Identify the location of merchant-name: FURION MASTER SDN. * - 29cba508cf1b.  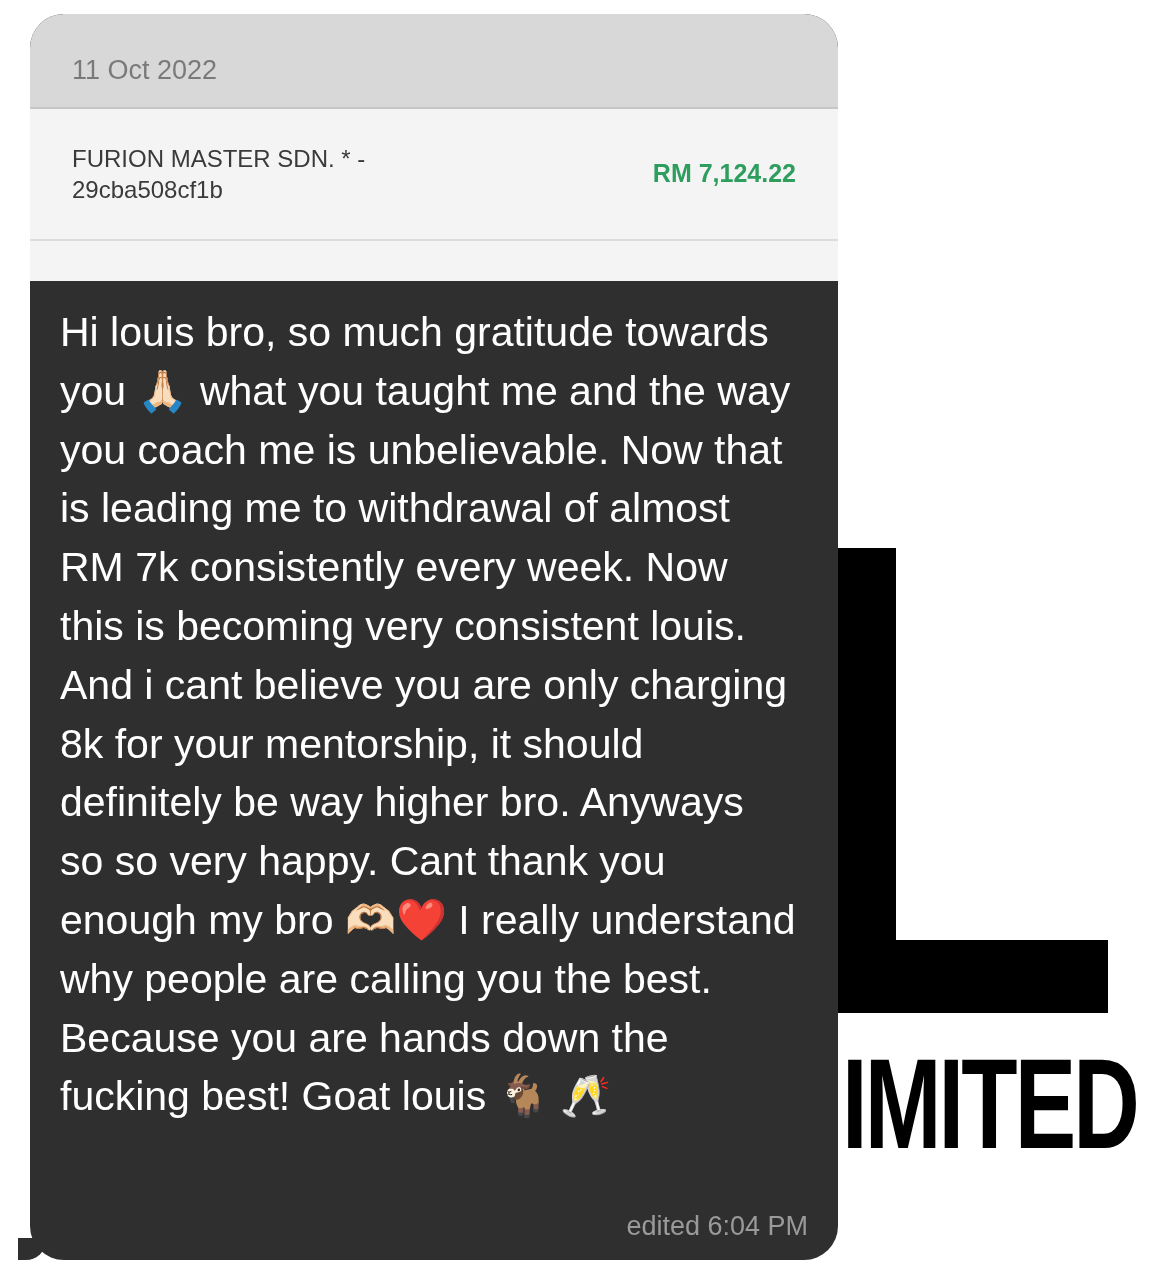
(219, 174).